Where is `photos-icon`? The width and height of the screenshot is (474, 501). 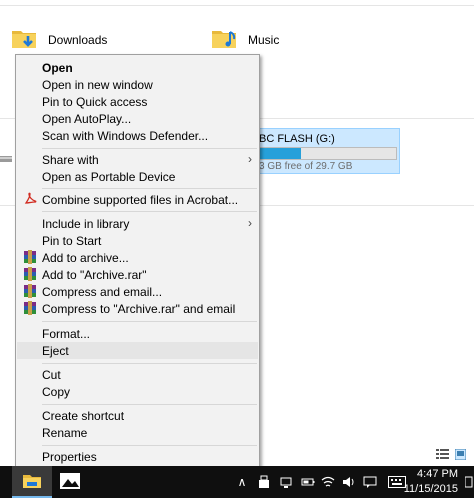
photos-icon is located at coordinates (70, 481).